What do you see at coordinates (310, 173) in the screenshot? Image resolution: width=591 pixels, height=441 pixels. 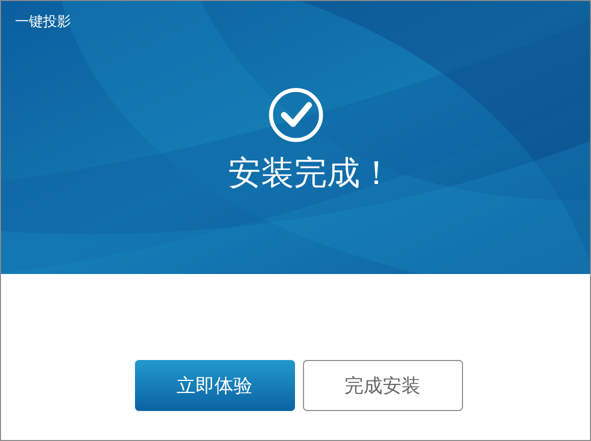 I see `completion-message: 安装完成！` at bounding box center [310, 173].